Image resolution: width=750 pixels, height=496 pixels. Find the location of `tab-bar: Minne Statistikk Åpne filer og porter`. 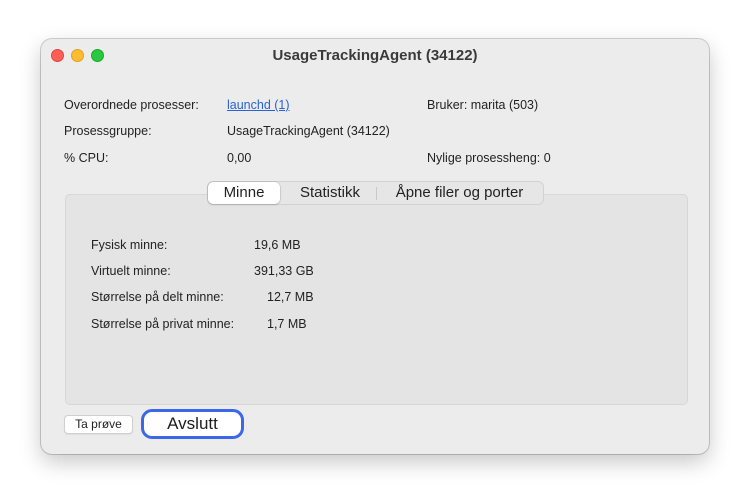

tab-bar: Minne Statistikk Åpne filer og porter is located at coordinates (375, 193).